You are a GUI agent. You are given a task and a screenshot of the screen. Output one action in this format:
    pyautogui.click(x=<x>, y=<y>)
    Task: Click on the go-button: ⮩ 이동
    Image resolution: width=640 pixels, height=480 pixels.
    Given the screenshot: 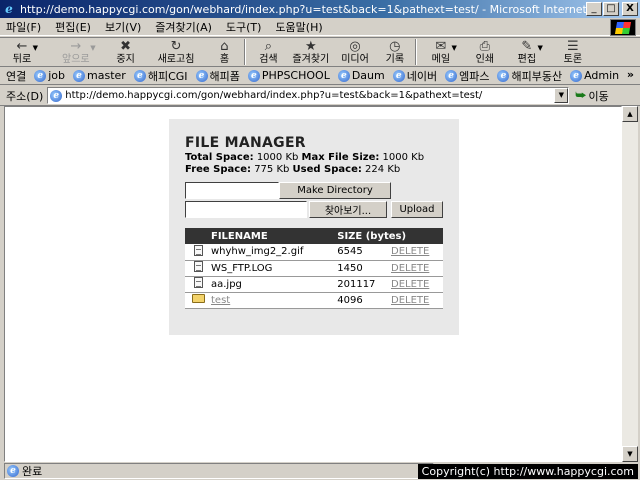 What is the action you would take?
    pyautogui.click(x=591, y=96)
    